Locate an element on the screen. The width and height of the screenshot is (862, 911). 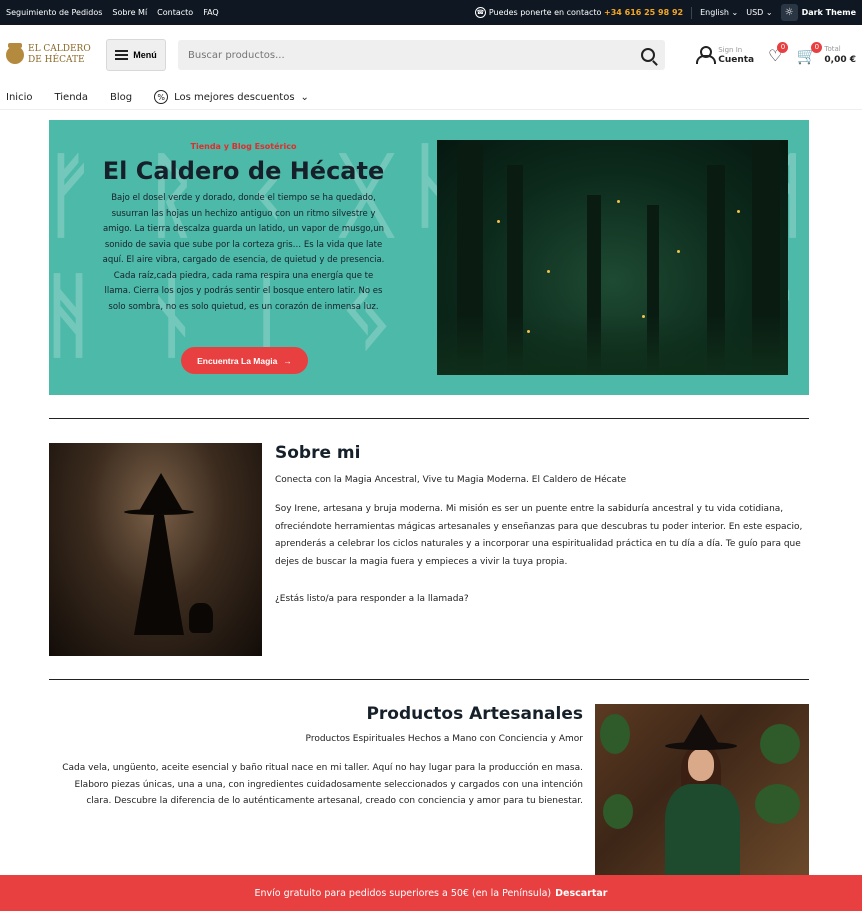
rune-decoration: ᚻ is located at coordinates (73, 315).